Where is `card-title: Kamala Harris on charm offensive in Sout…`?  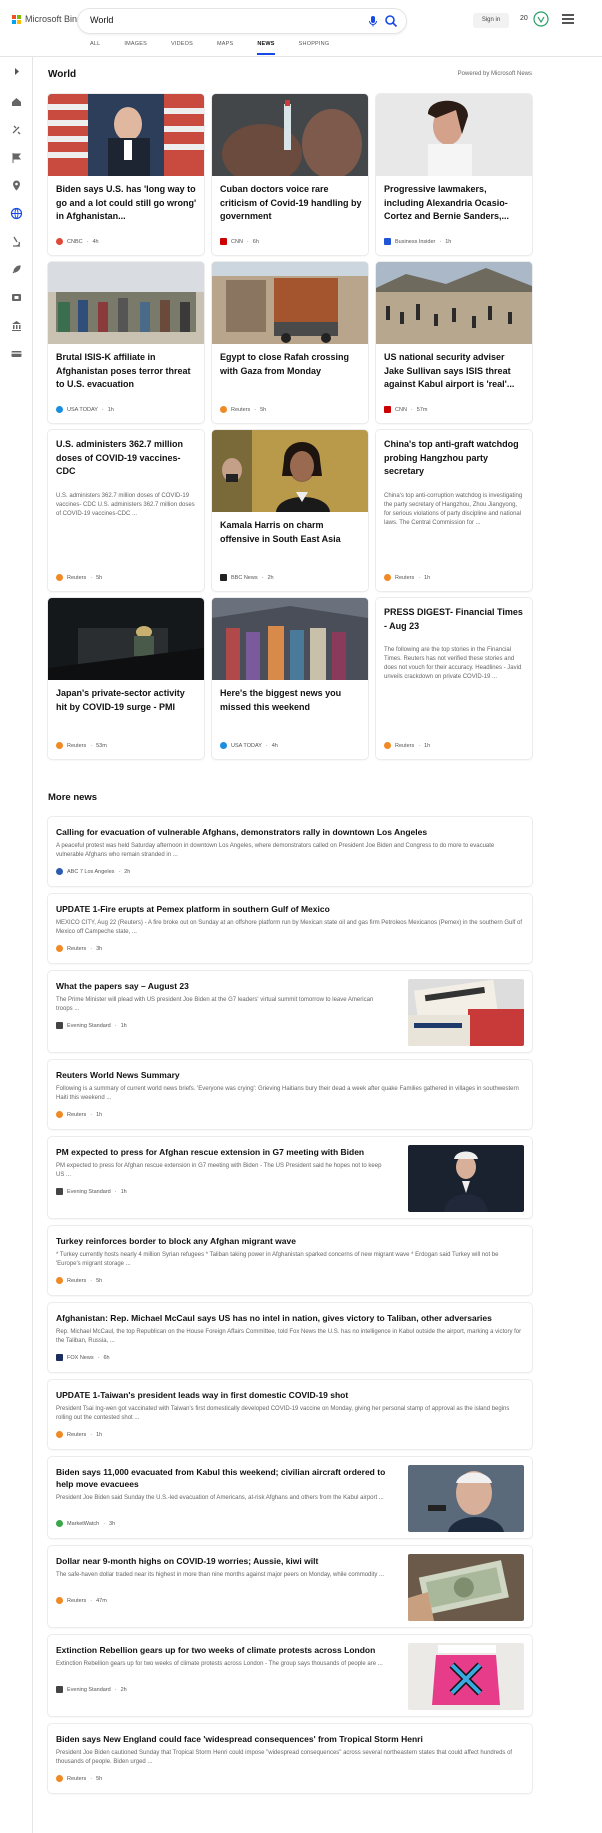 card-title: Kamala Harris on charm offensive in Sout… is located at coordinates (291, 532).